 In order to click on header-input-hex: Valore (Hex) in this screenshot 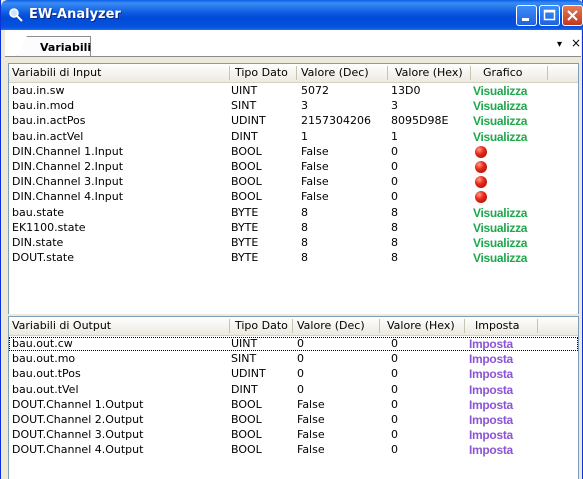, I will do `click(429, 72)`.